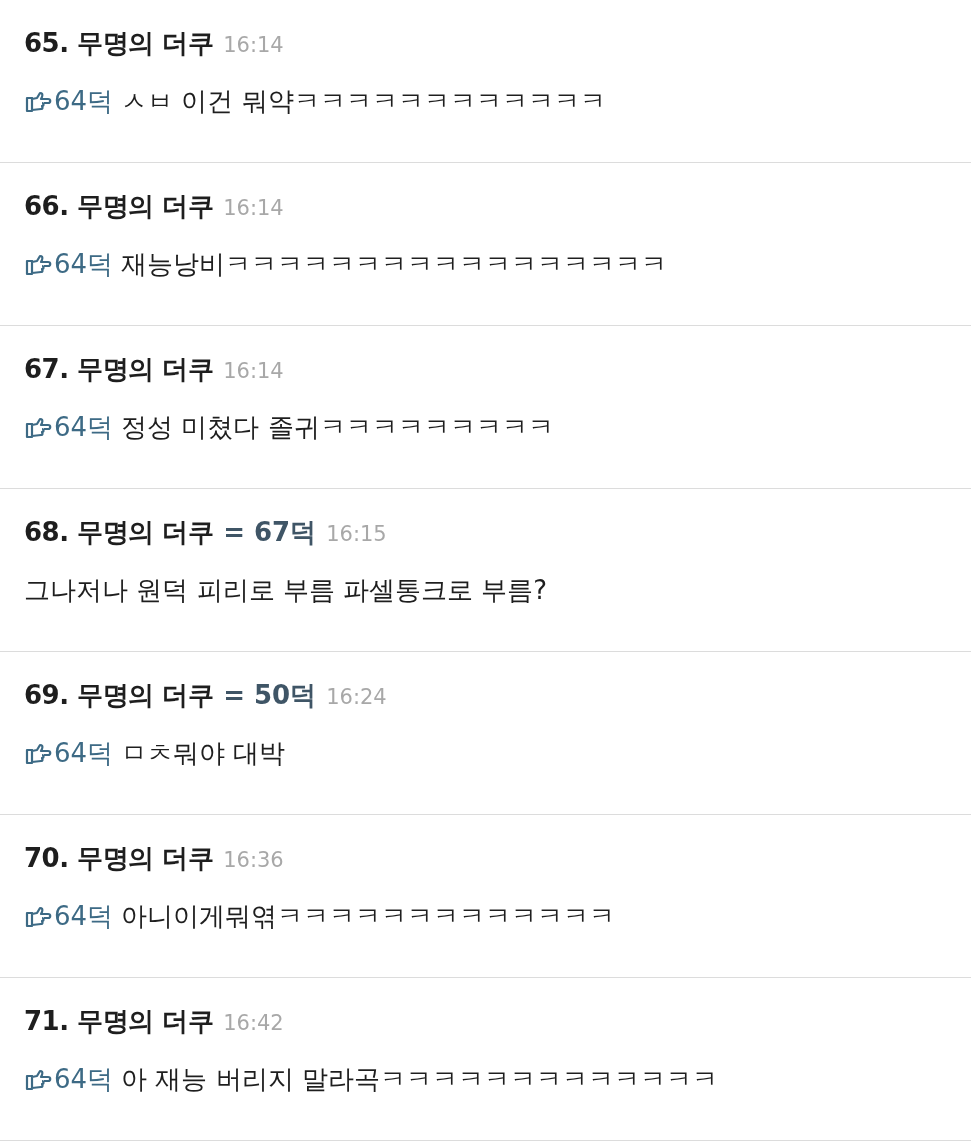  Describe the element at coordinates (270, 532) in the screenshot. I see `reply-reference-link: = 67덕` at that location.